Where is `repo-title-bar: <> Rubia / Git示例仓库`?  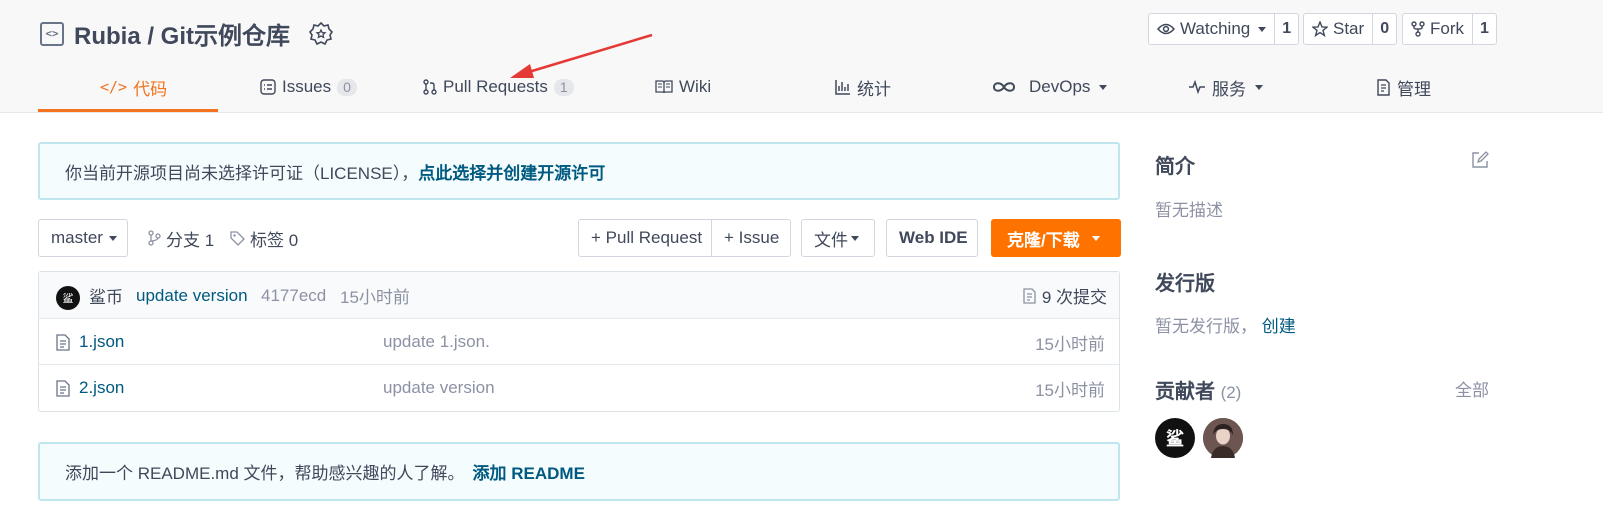 repo-title-bar: <> Rubia / Git示例仓库 is located at coordinates (187, 33).